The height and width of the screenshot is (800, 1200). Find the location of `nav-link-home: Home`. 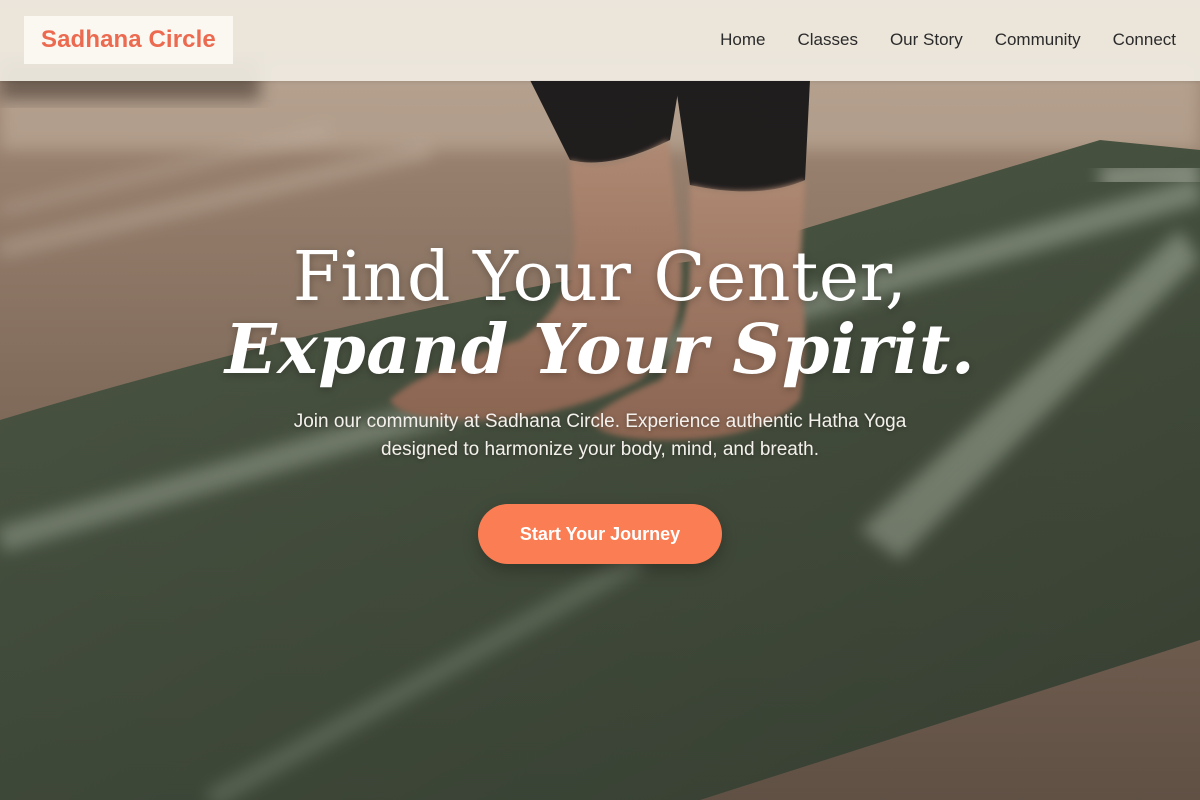

nav-link-home: Home is located at coordinates (742, 40).